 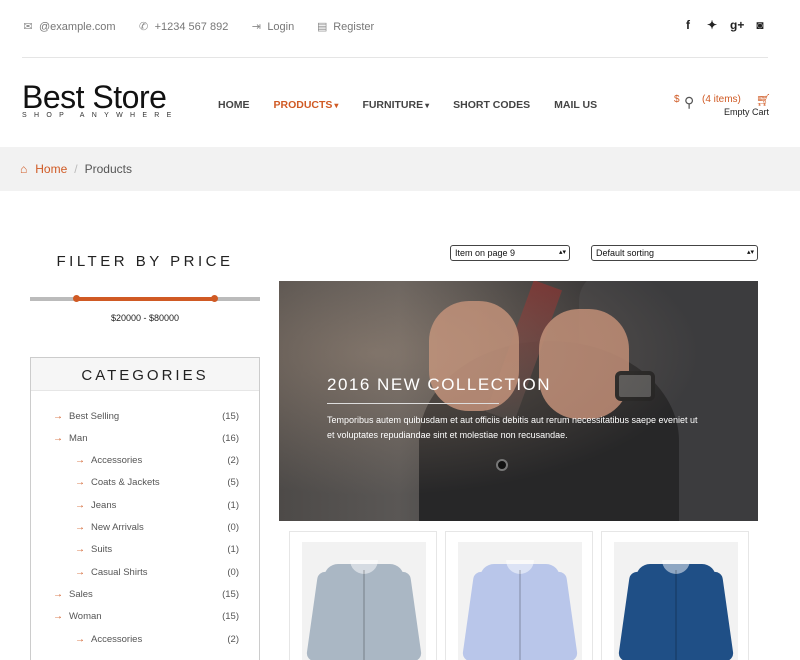 I want to click on breadcrumb-home: Home, so click(x=51, y=169).